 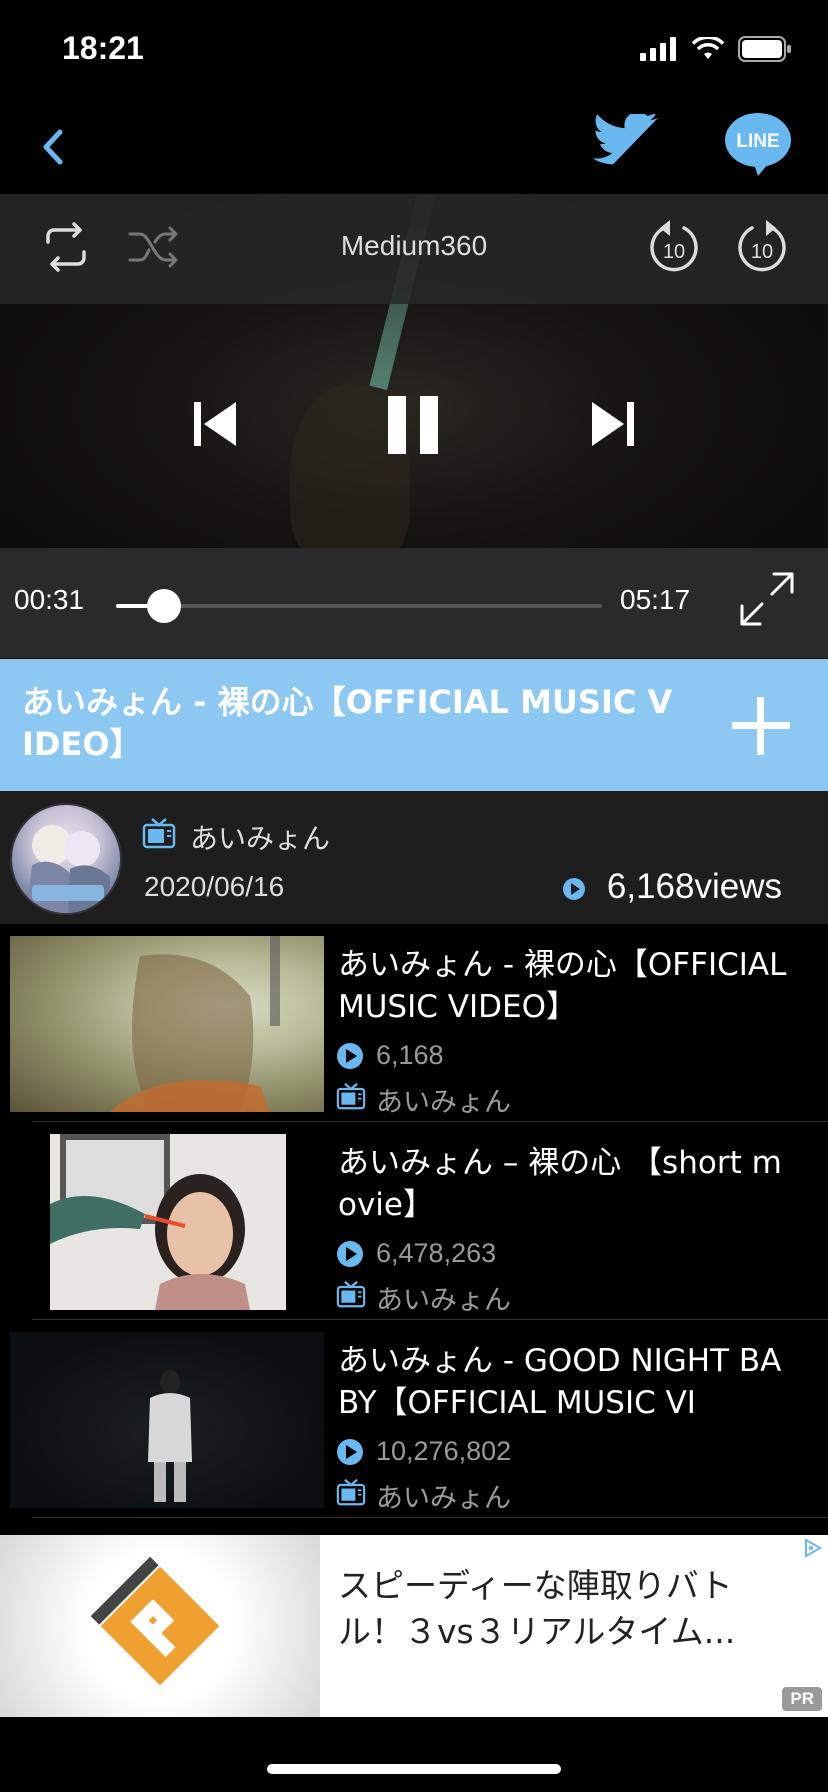 What do you see at coordinates (260, 837) in the screenshot?
I see `channel-name: あいみょん` at bounding box center [260, 837].